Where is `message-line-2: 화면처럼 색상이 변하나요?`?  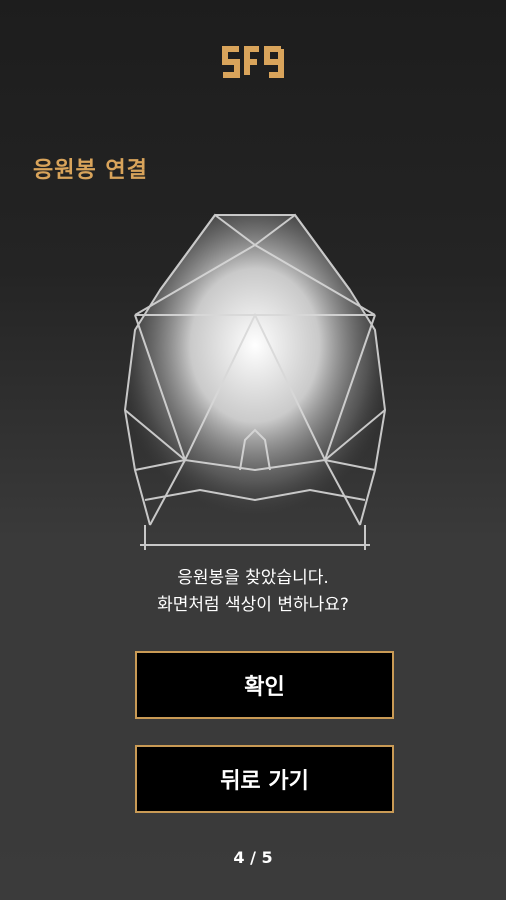 message-line-2: 화면처럼 색상이 변하나요? is located at coordinates (253, 605).